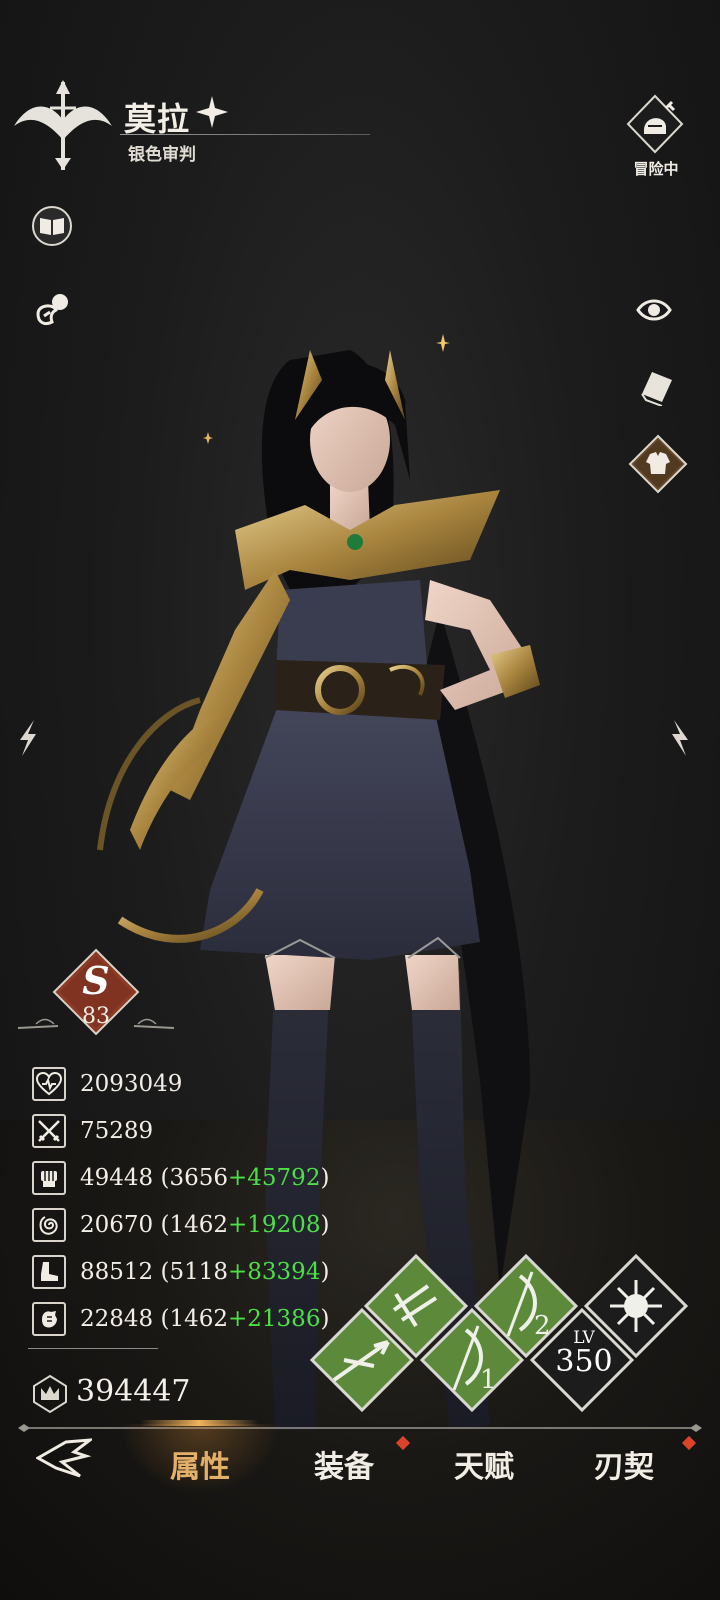 This screenshot has width=720, height=1600. What do you see at coordinates (50, 1394) in the screenshot?
I see `crown-power-icon` at bounding box center [50, 1394].